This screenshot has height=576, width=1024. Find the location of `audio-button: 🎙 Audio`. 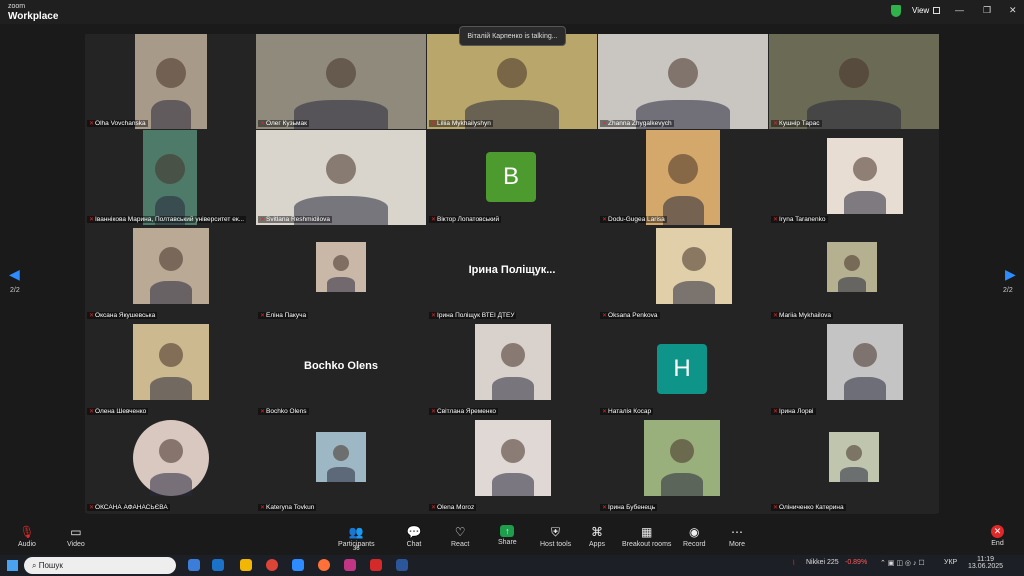

audio-button: 🎙 Audio is located at coordinates (27, 536).